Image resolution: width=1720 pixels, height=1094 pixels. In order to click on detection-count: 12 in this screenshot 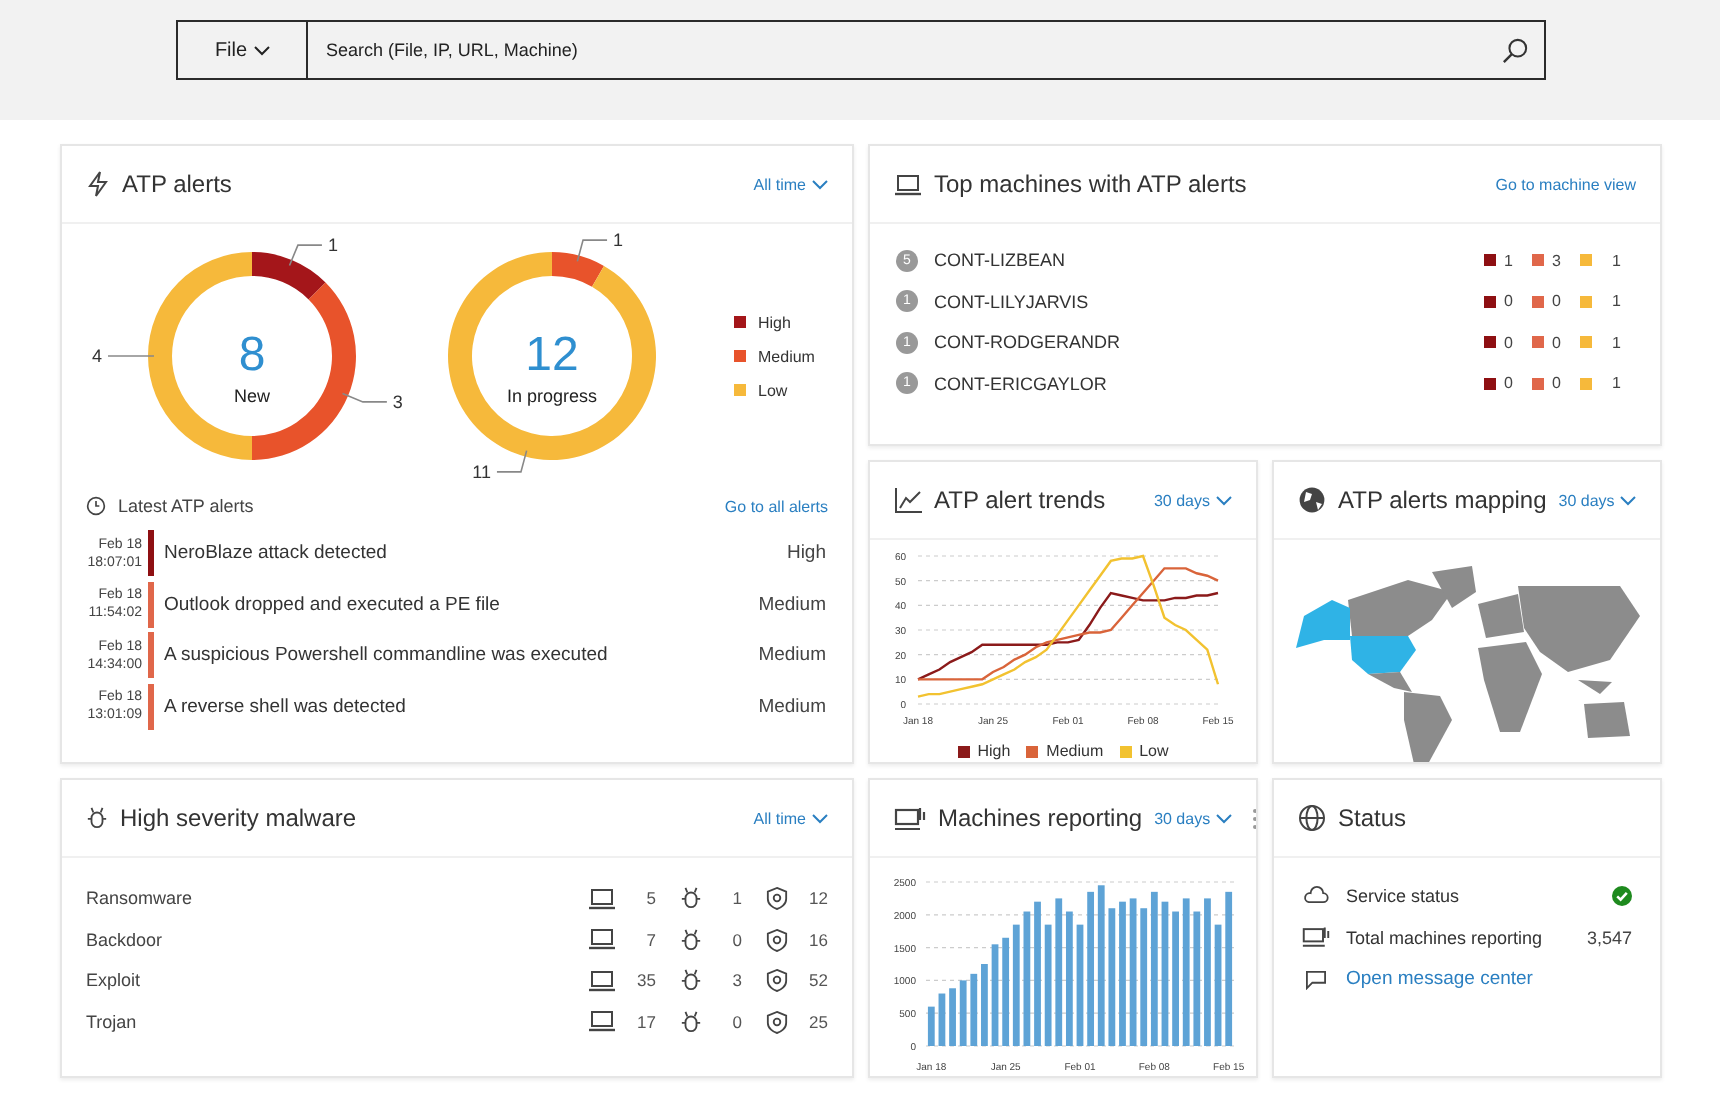, I will do `click(817, 898)`.